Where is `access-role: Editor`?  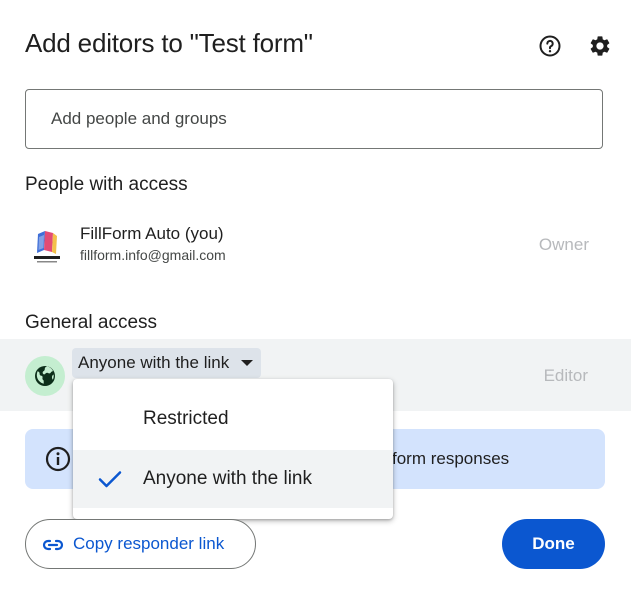
access-role: Editor is located at coordinates (565, 375).